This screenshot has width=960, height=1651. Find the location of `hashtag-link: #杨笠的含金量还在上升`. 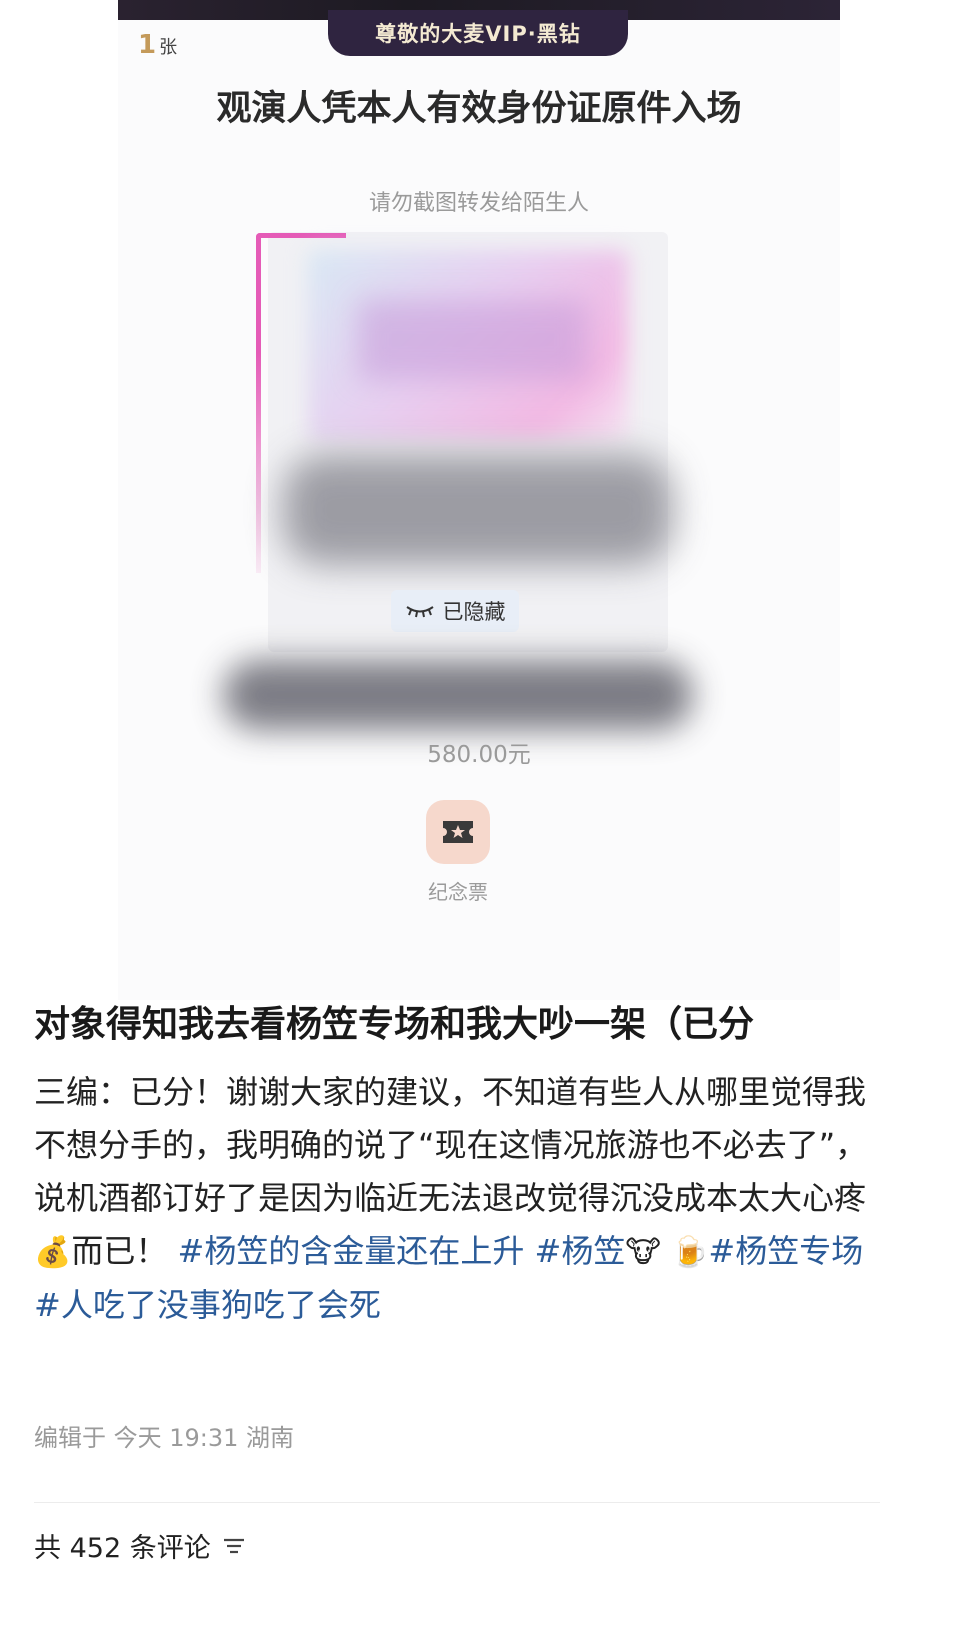

hashtag-link: #杨笠的含金量还在上升 is located at coordinates (351, 1251).